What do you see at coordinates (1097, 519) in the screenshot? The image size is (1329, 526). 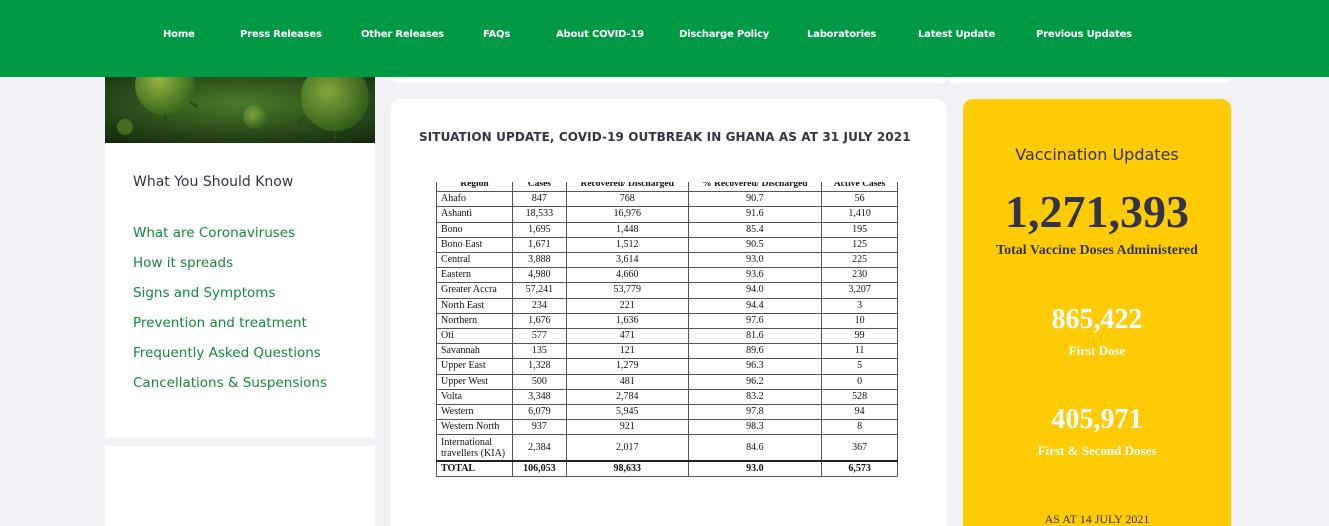 I see `vaccination-as-at: AS AT 14 JULY 2021` at bounding box center [1097, 519].